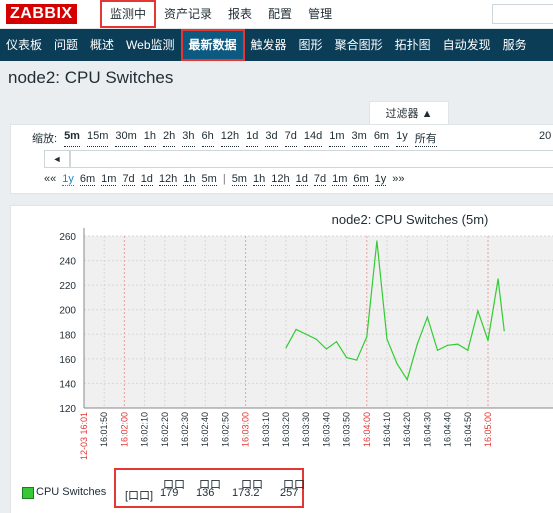 Image resolution: width=553 pixels, height=513 pixels. What do you see at coordinates (41, 14) in the screenshot?
I see `zabbix-logo: ZABBIX` at bounding box center [41, 14].